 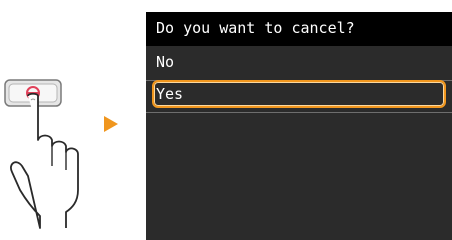 What do you see at coordinates (111, 124) in the screenshot?
I see `arrow-right-icon` at bounding box center [111, 124].